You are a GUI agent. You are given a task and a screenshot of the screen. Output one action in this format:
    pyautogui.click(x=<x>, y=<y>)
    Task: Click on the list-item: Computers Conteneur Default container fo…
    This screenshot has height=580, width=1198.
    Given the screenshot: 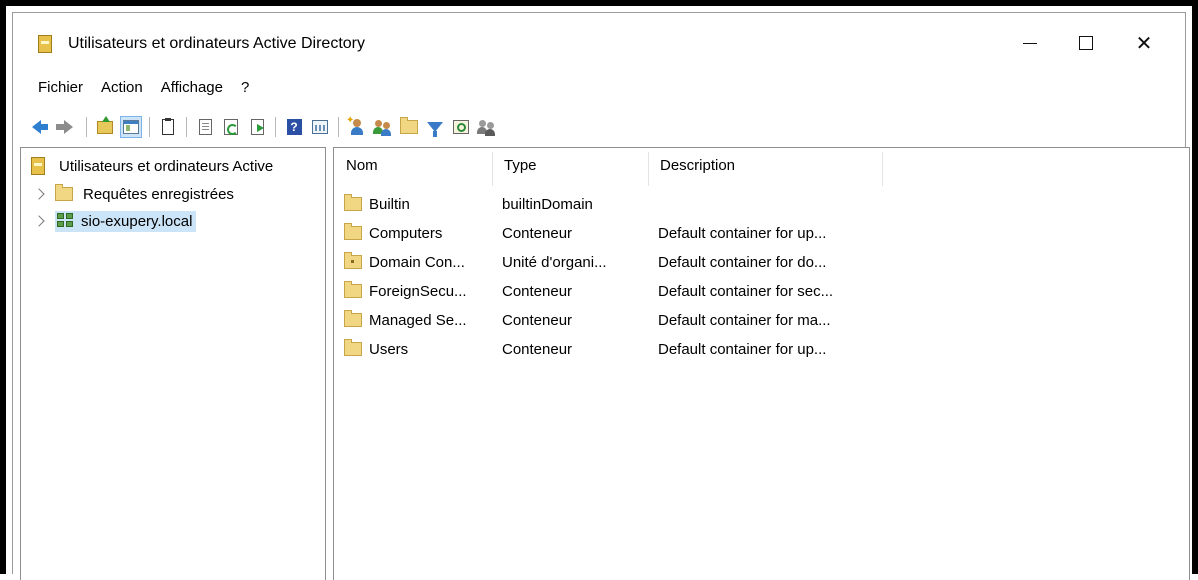 What is the action you would take?
    pyautogui.click(x=614, y=233)
    